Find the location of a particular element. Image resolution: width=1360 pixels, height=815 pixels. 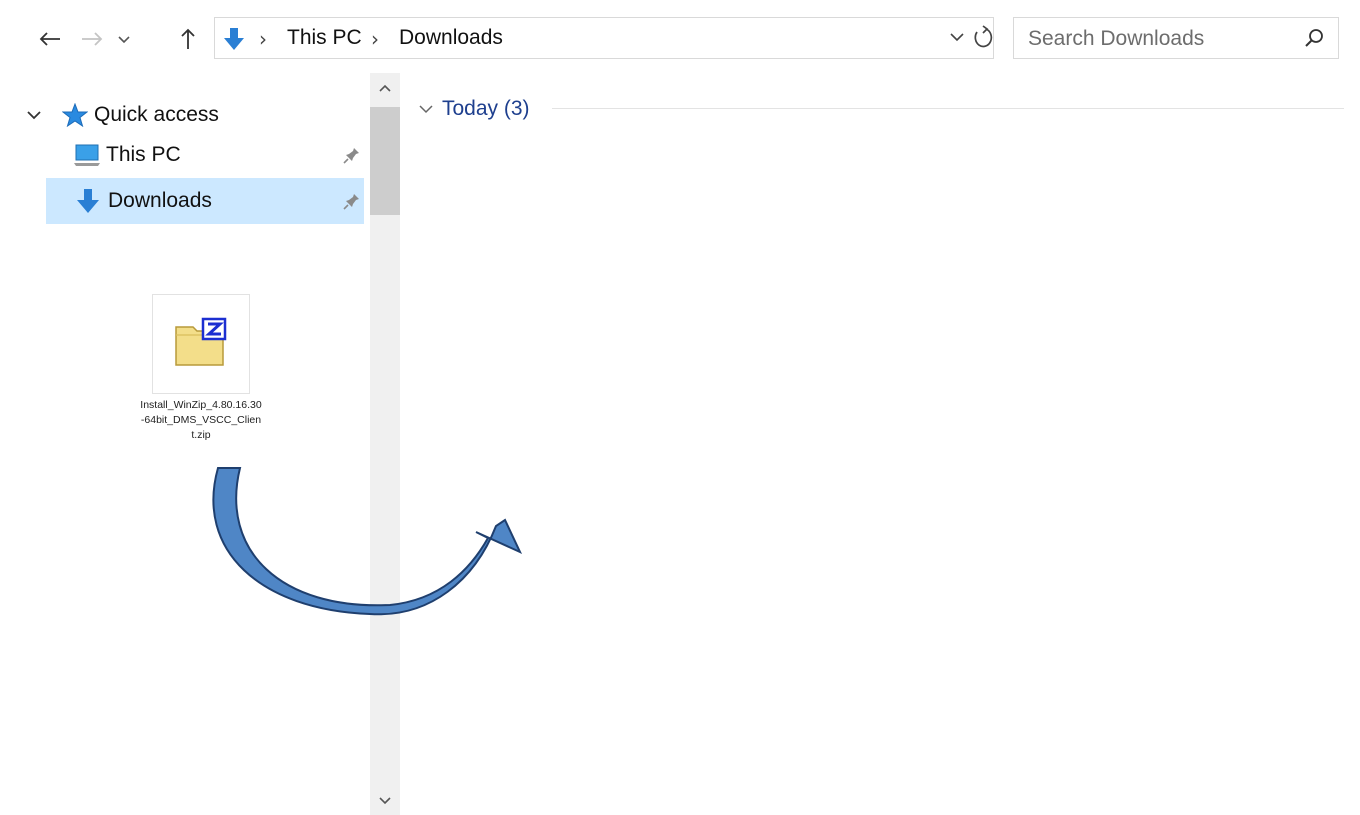

up-button is located at coordinates (188, 39).